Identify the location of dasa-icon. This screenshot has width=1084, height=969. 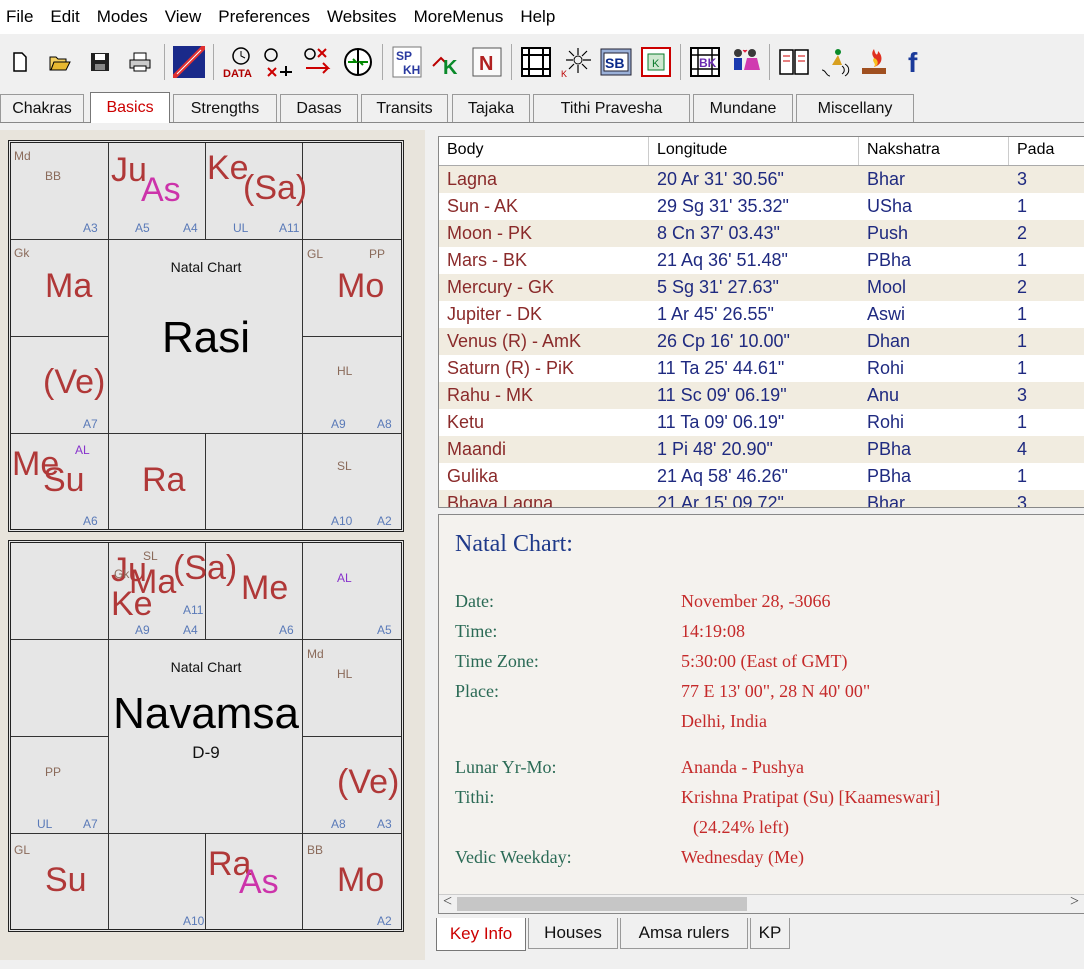
(358, 62).